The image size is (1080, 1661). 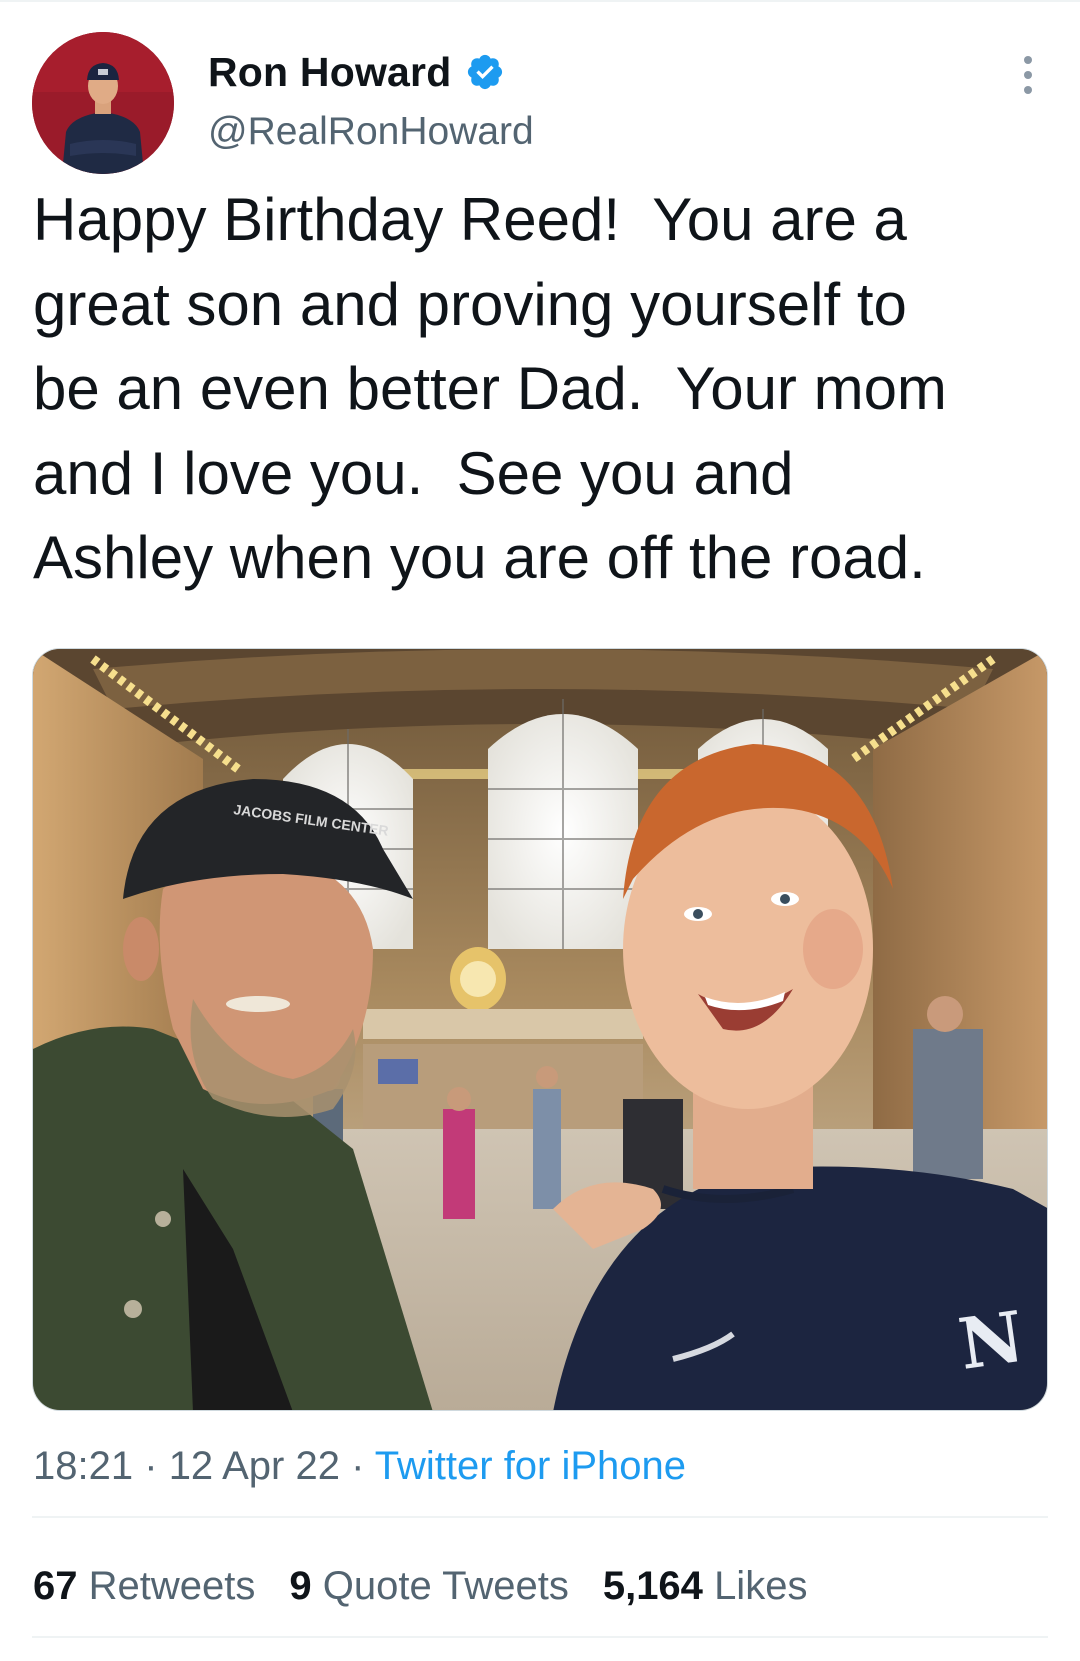 I want to click on tweet-meta: 18:21 · 12 Apr 22 · Twitter for iPhone, so click(x=359, y=1466).